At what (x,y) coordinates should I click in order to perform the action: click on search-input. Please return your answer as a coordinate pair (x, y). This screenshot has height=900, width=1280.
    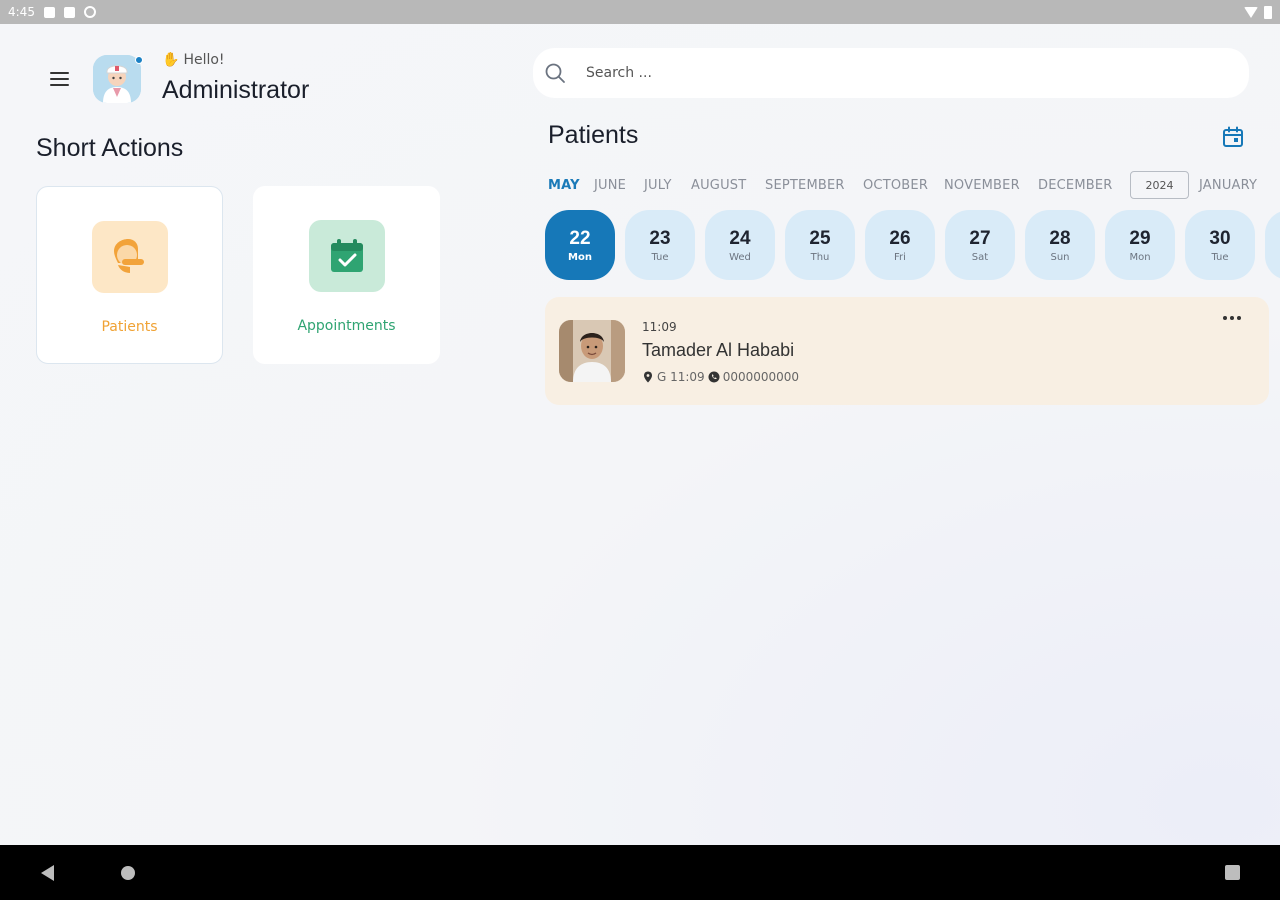
    Looking at the image, I should click on (886, 73).